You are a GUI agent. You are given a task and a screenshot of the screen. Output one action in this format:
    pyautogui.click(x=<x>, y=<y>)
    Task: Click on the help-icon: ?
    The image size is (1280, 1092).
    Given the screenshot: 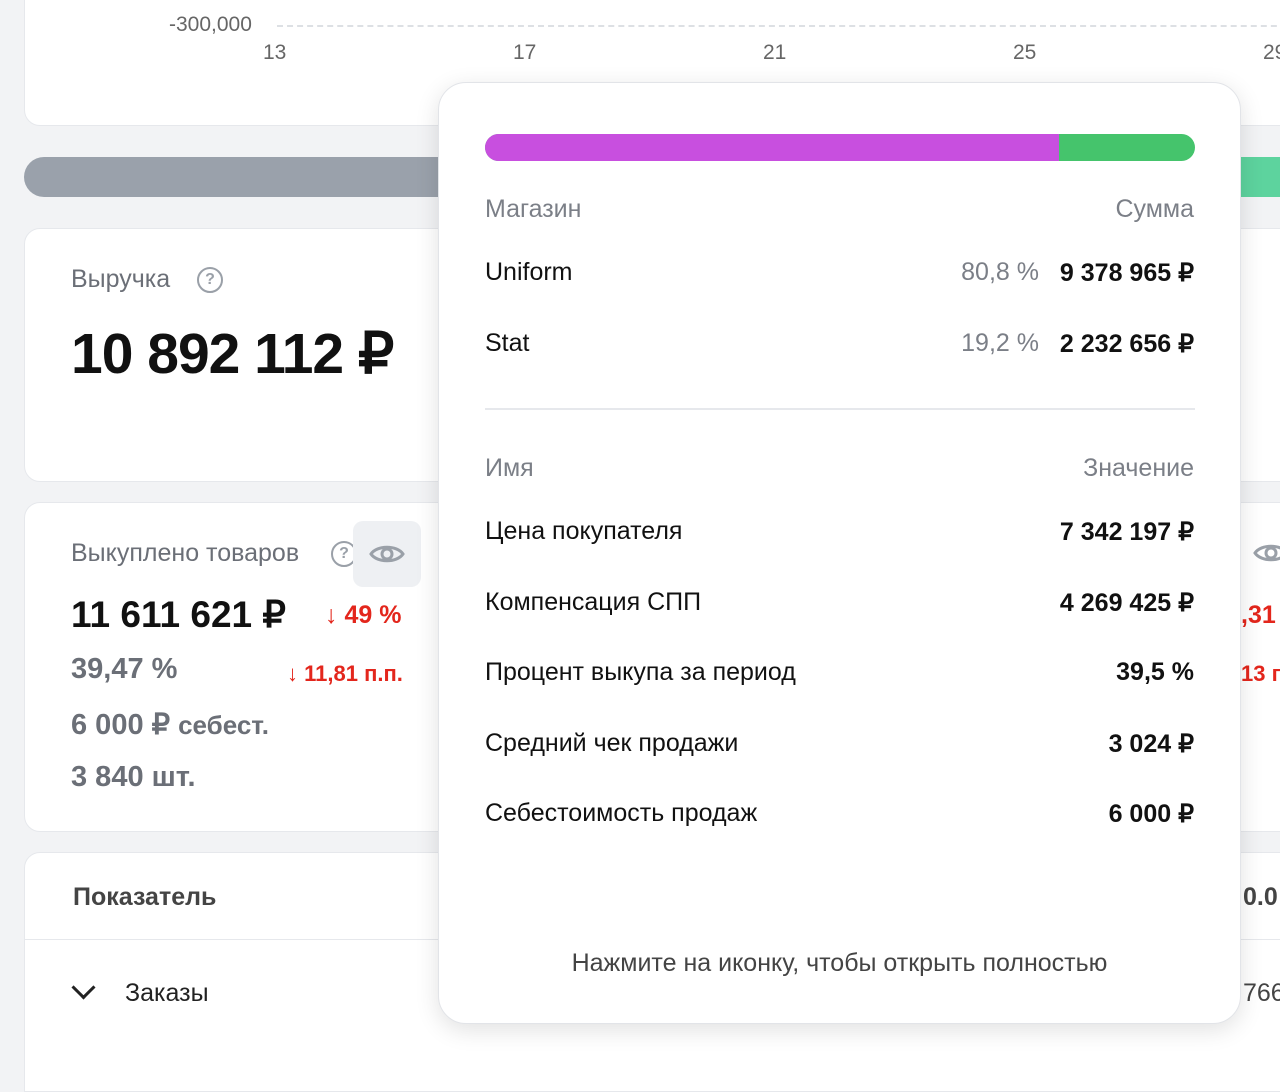 What is the action you would take?
    pyautogui.click(x=210, y=280)
    